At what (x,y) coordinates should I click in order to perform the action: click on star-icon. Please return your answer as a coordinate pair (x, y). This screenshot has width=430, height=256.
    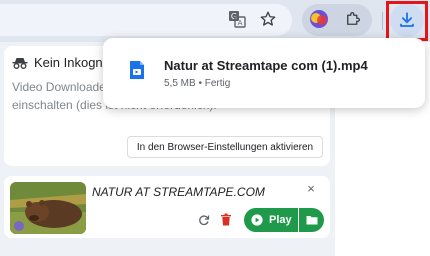
    Looking at the image, I should click on (268, 18).